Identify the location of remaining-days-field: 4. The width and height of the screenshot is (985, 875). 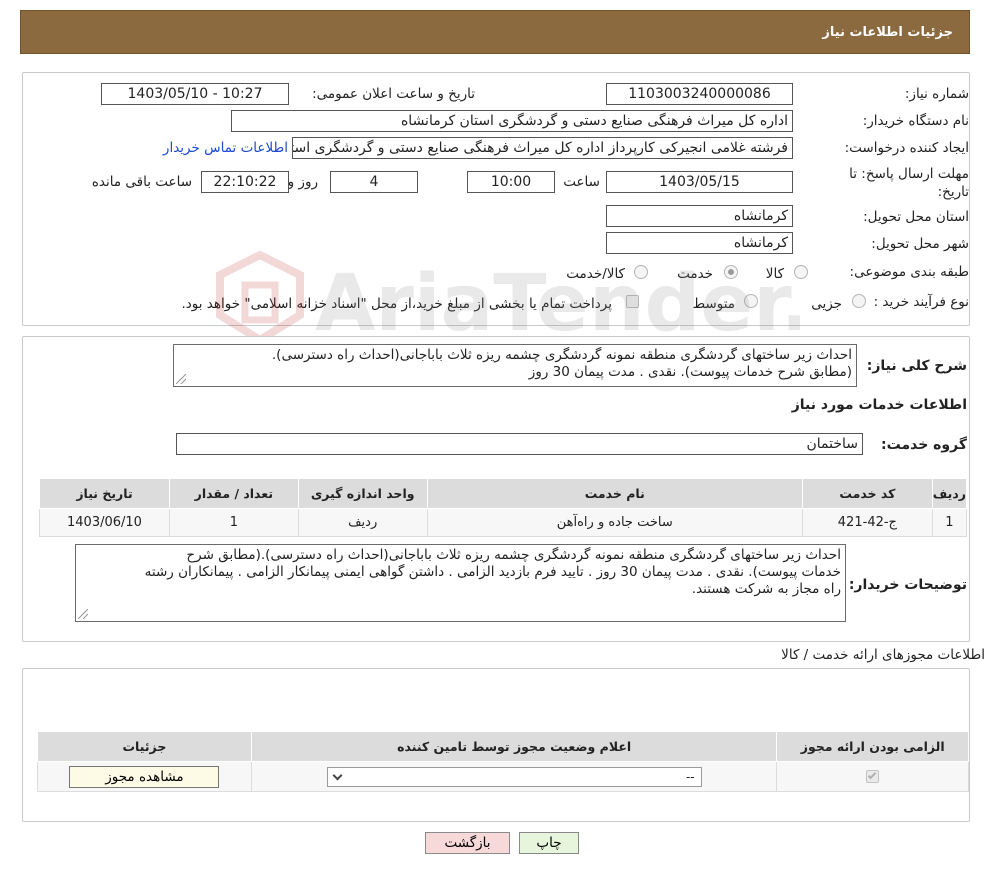
(374, 182).